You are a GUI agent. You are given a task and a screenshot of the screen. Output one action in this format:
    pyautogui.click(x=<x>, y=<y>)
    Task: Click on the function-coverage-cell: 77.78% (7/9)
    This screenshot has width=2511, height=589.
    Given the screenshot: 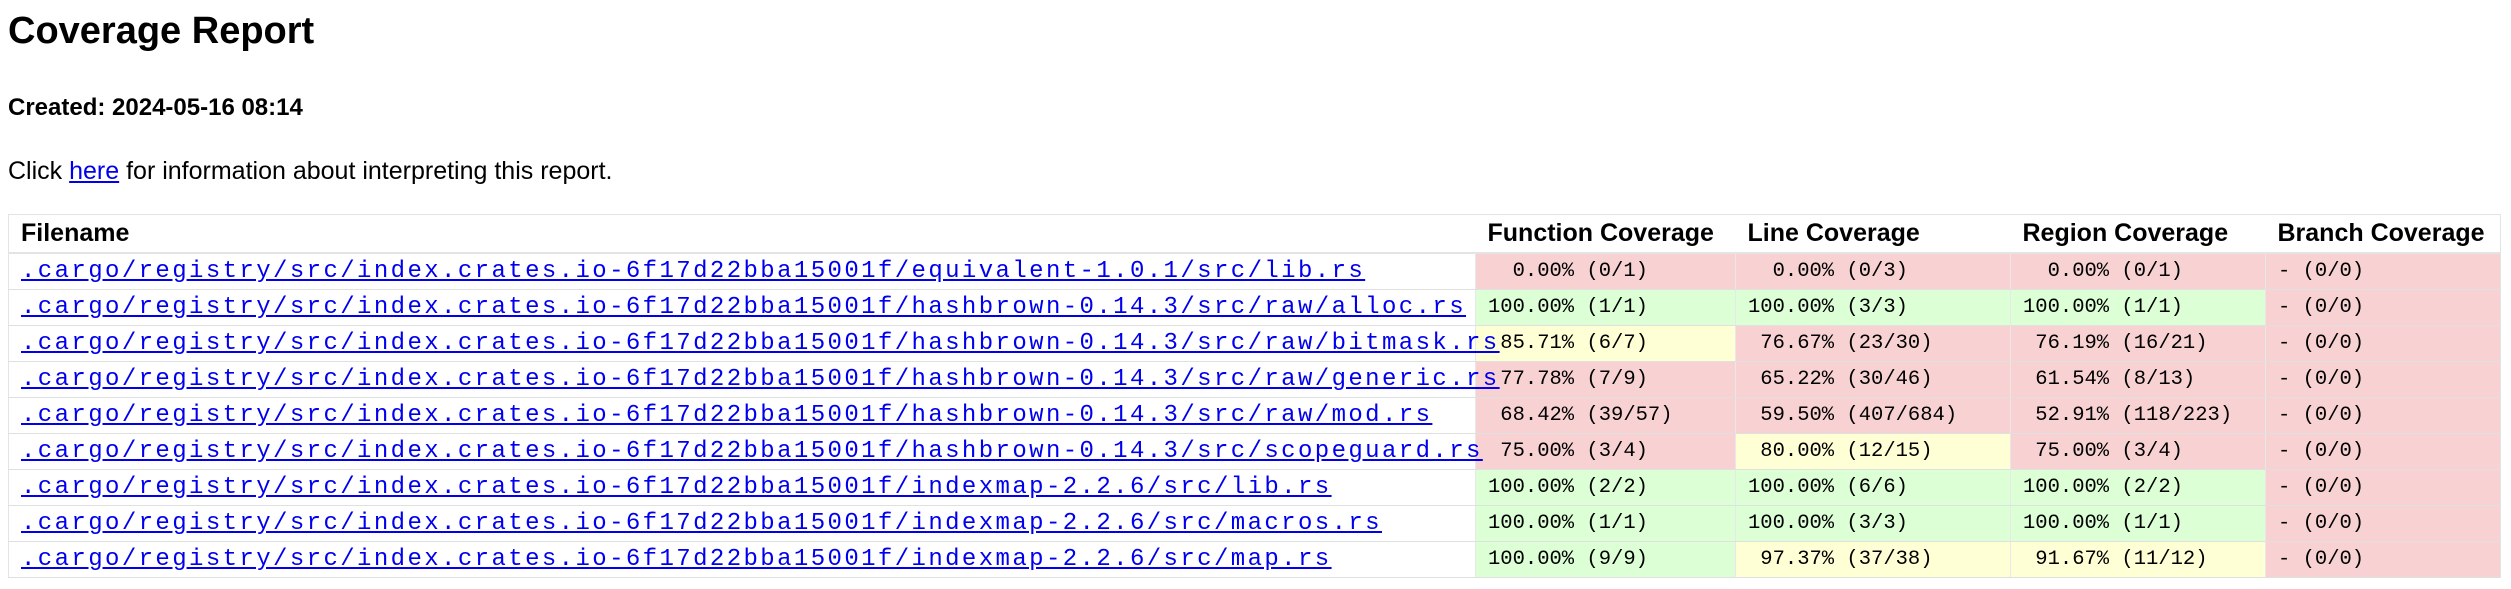 What is the action you would take?
    pyautogui.click(x=1605, y=379)
    